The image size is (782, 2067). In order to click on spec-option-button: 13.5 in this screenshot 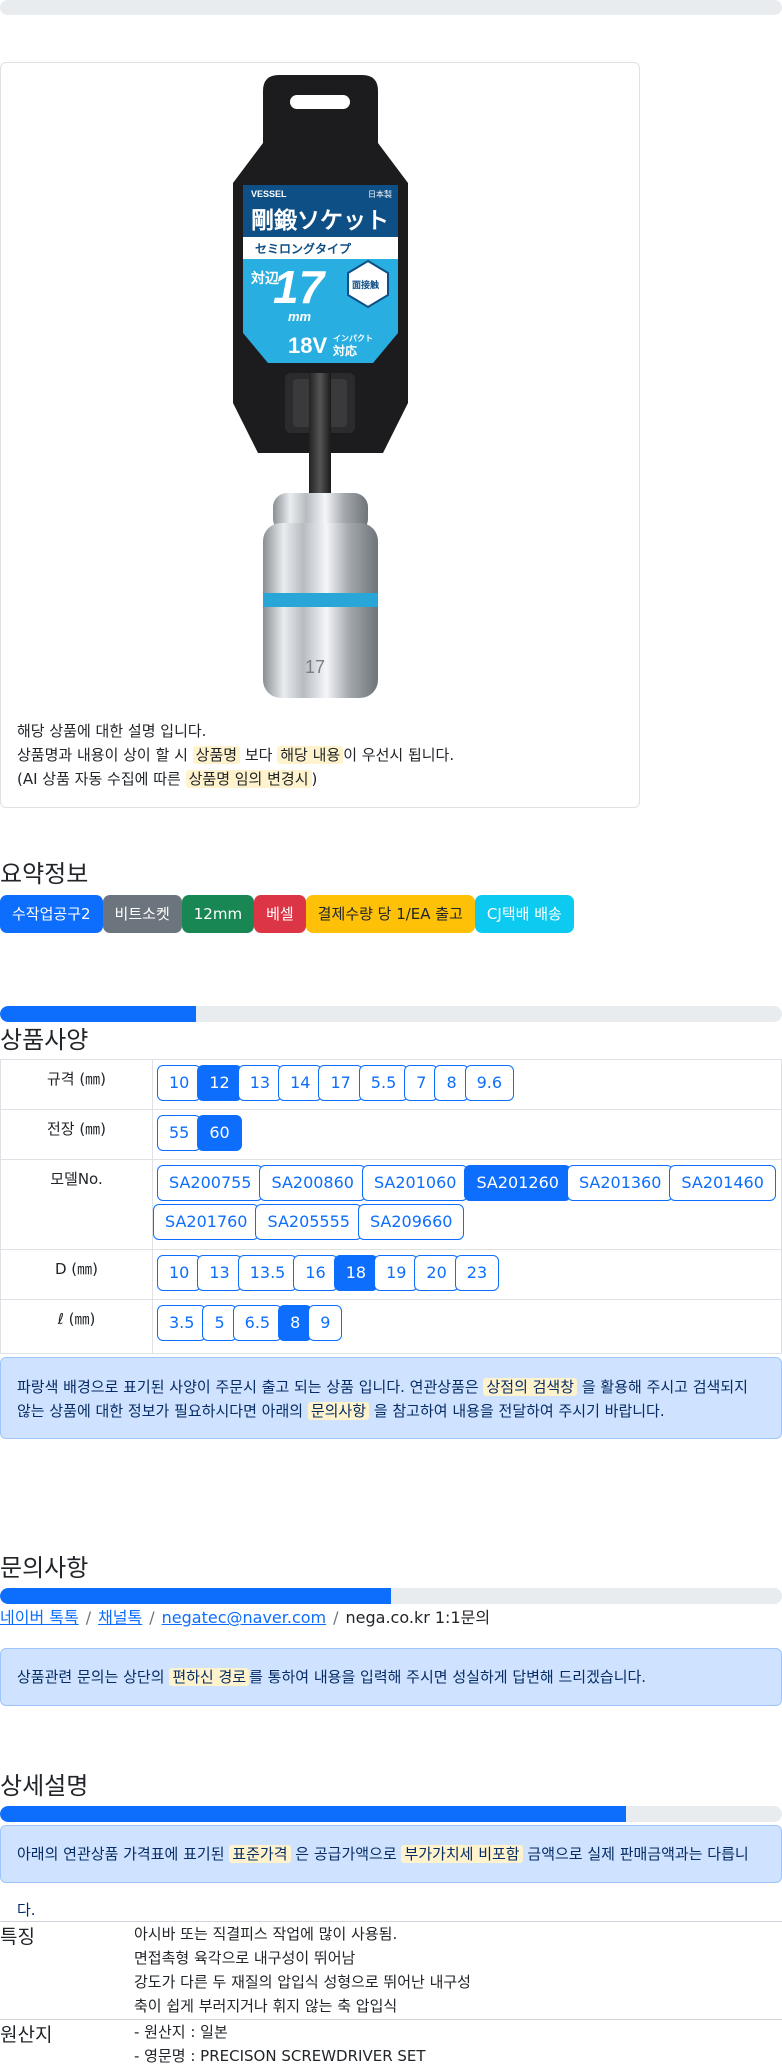, I will do `click(267, 1273)`.